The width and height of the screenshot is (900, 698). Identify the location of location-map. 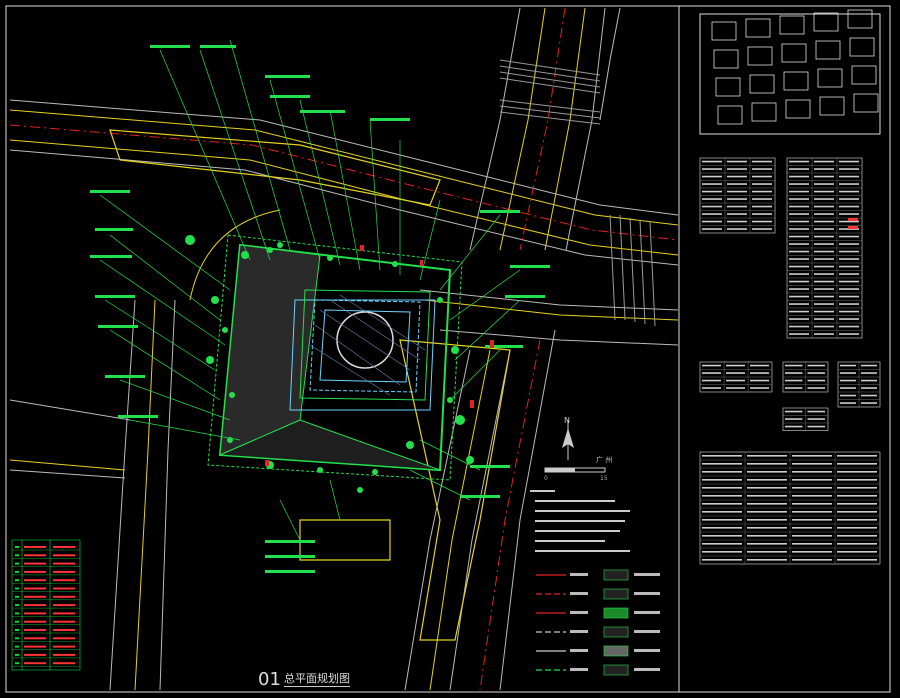
(790, 72).